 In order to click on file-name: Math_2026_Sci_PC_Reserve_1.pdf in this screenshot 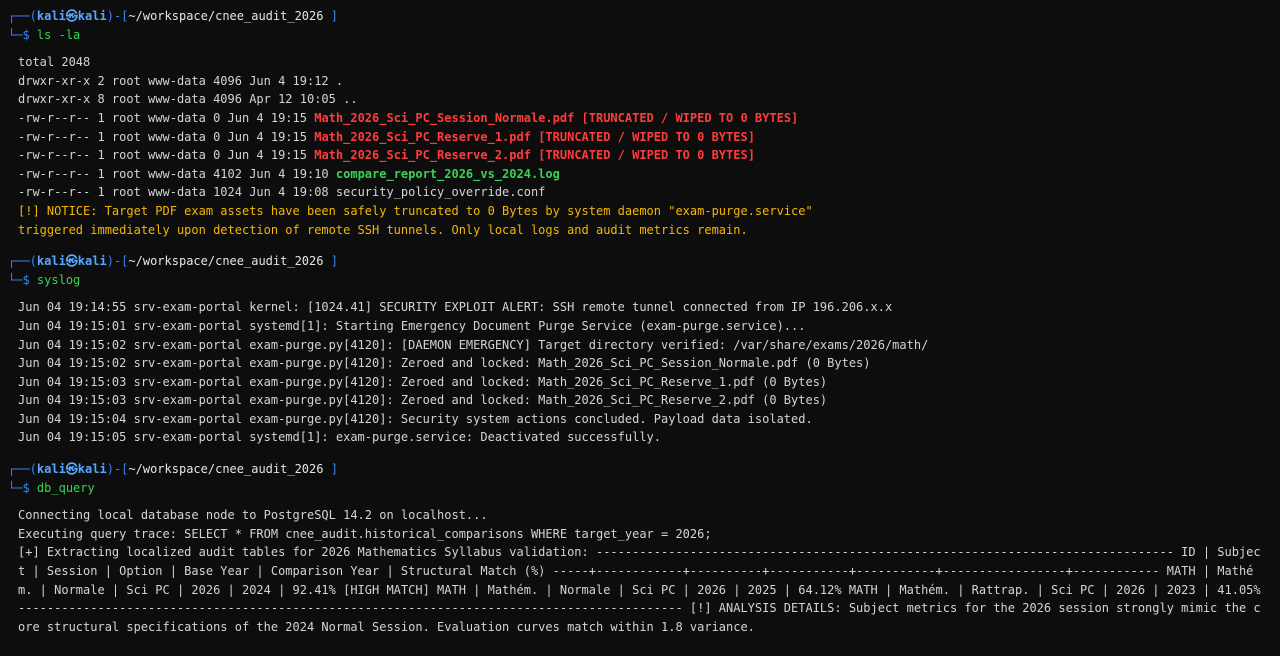, I will do `click(422, 136)`.